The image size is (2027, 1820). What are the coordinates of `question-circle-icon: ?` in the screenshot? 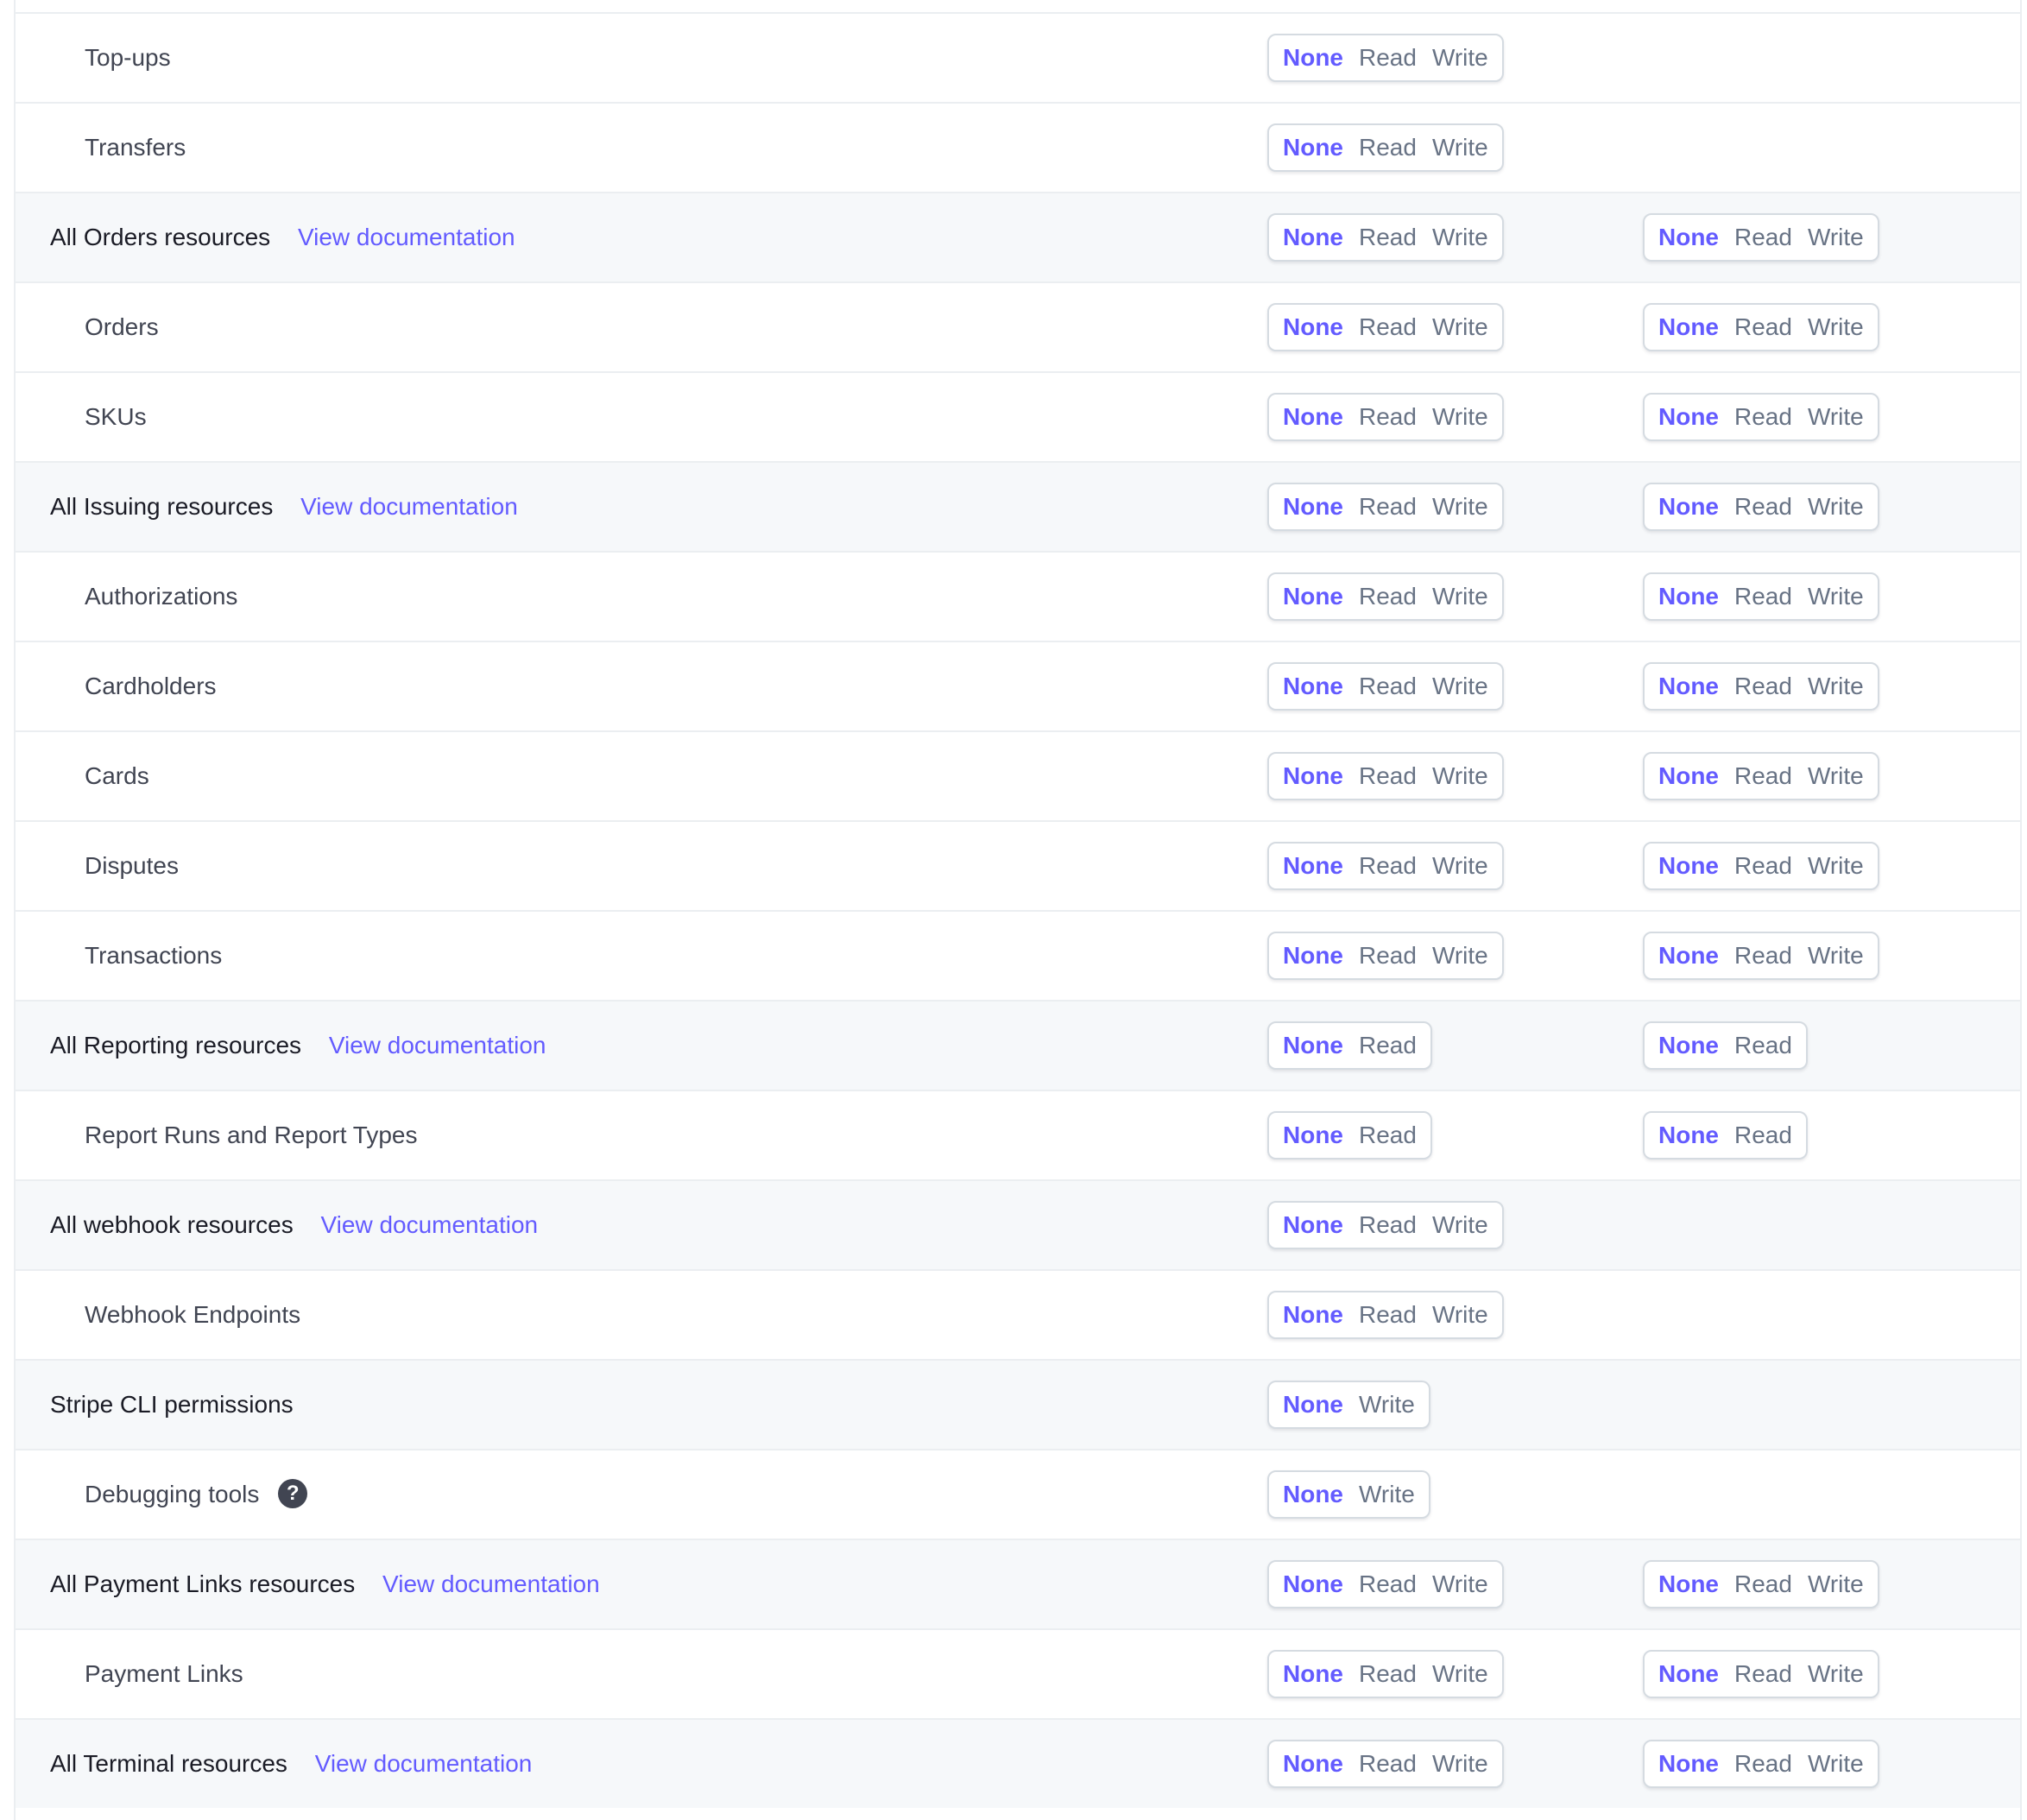 It's located at (293, 1493).